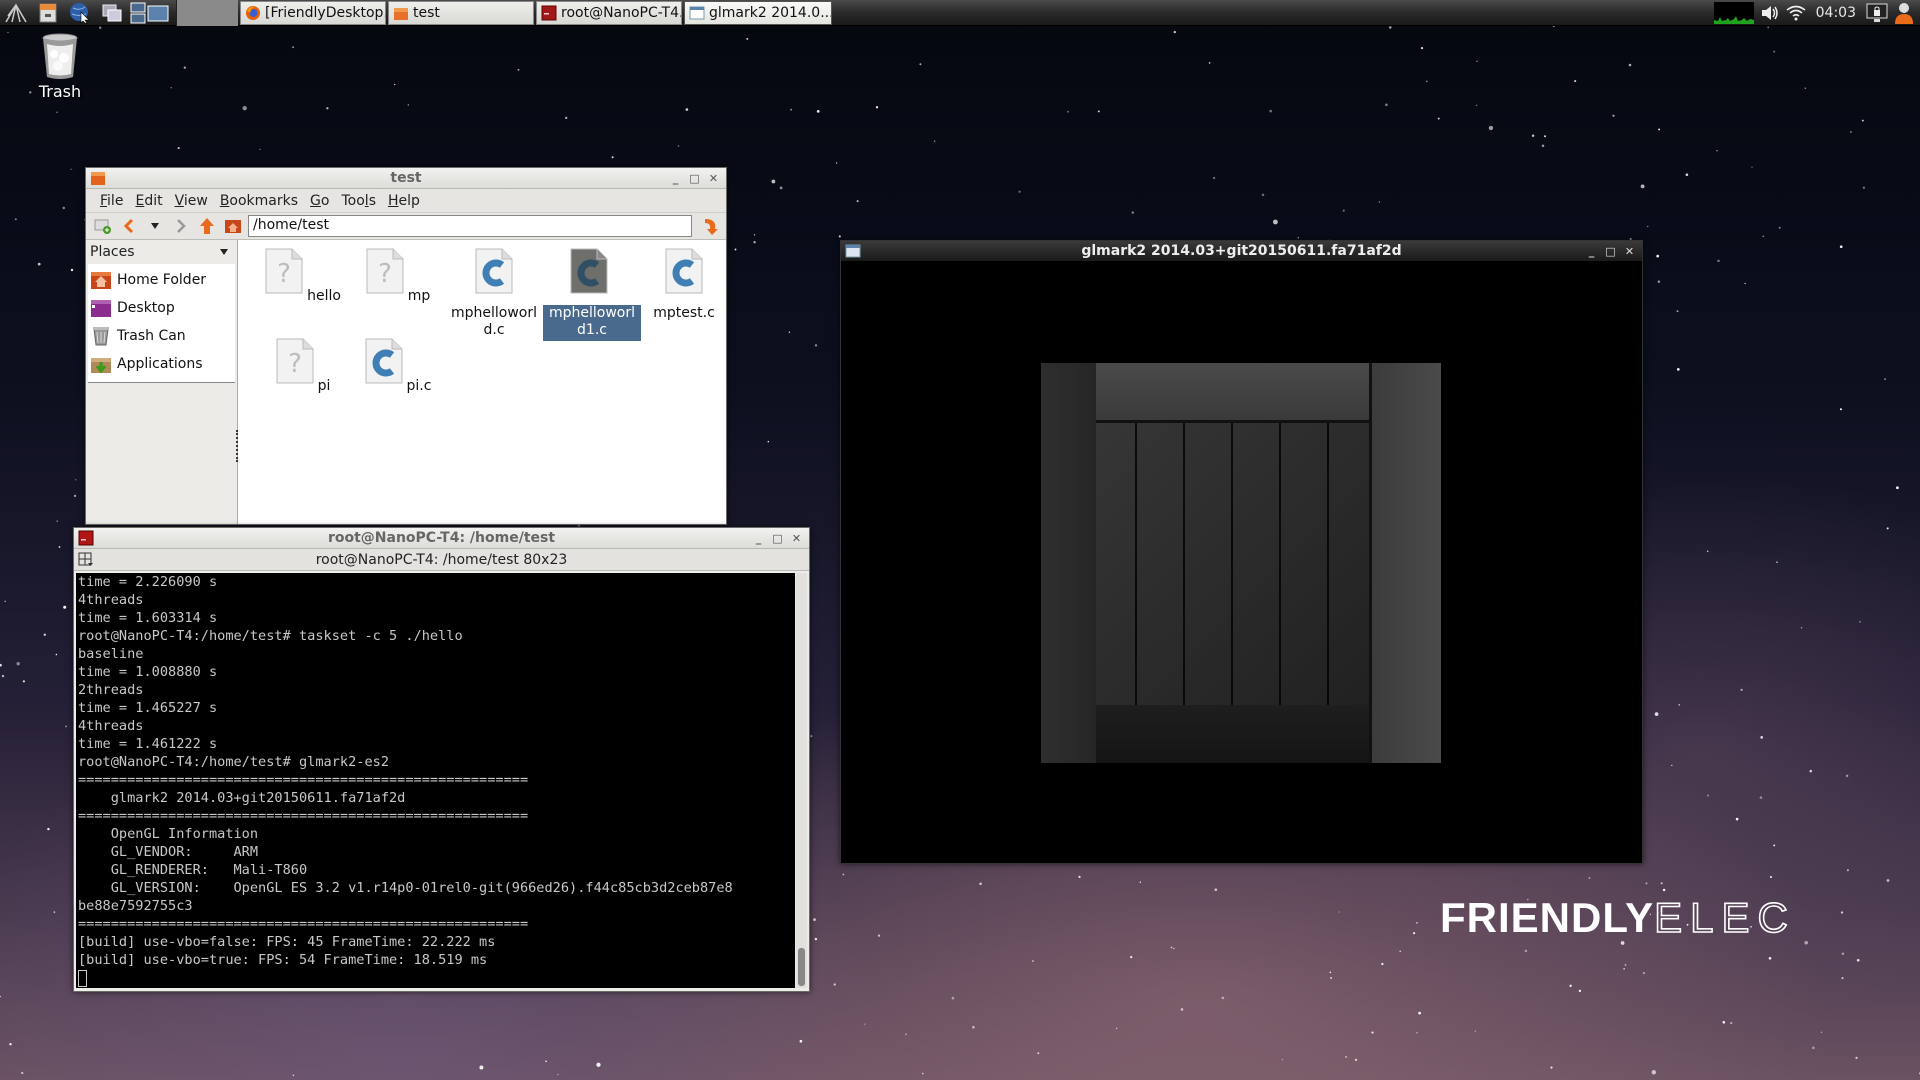 The height and width of the screenshot is (1080, 1920). I want to click on terminal-cursor, so click(82, 978).